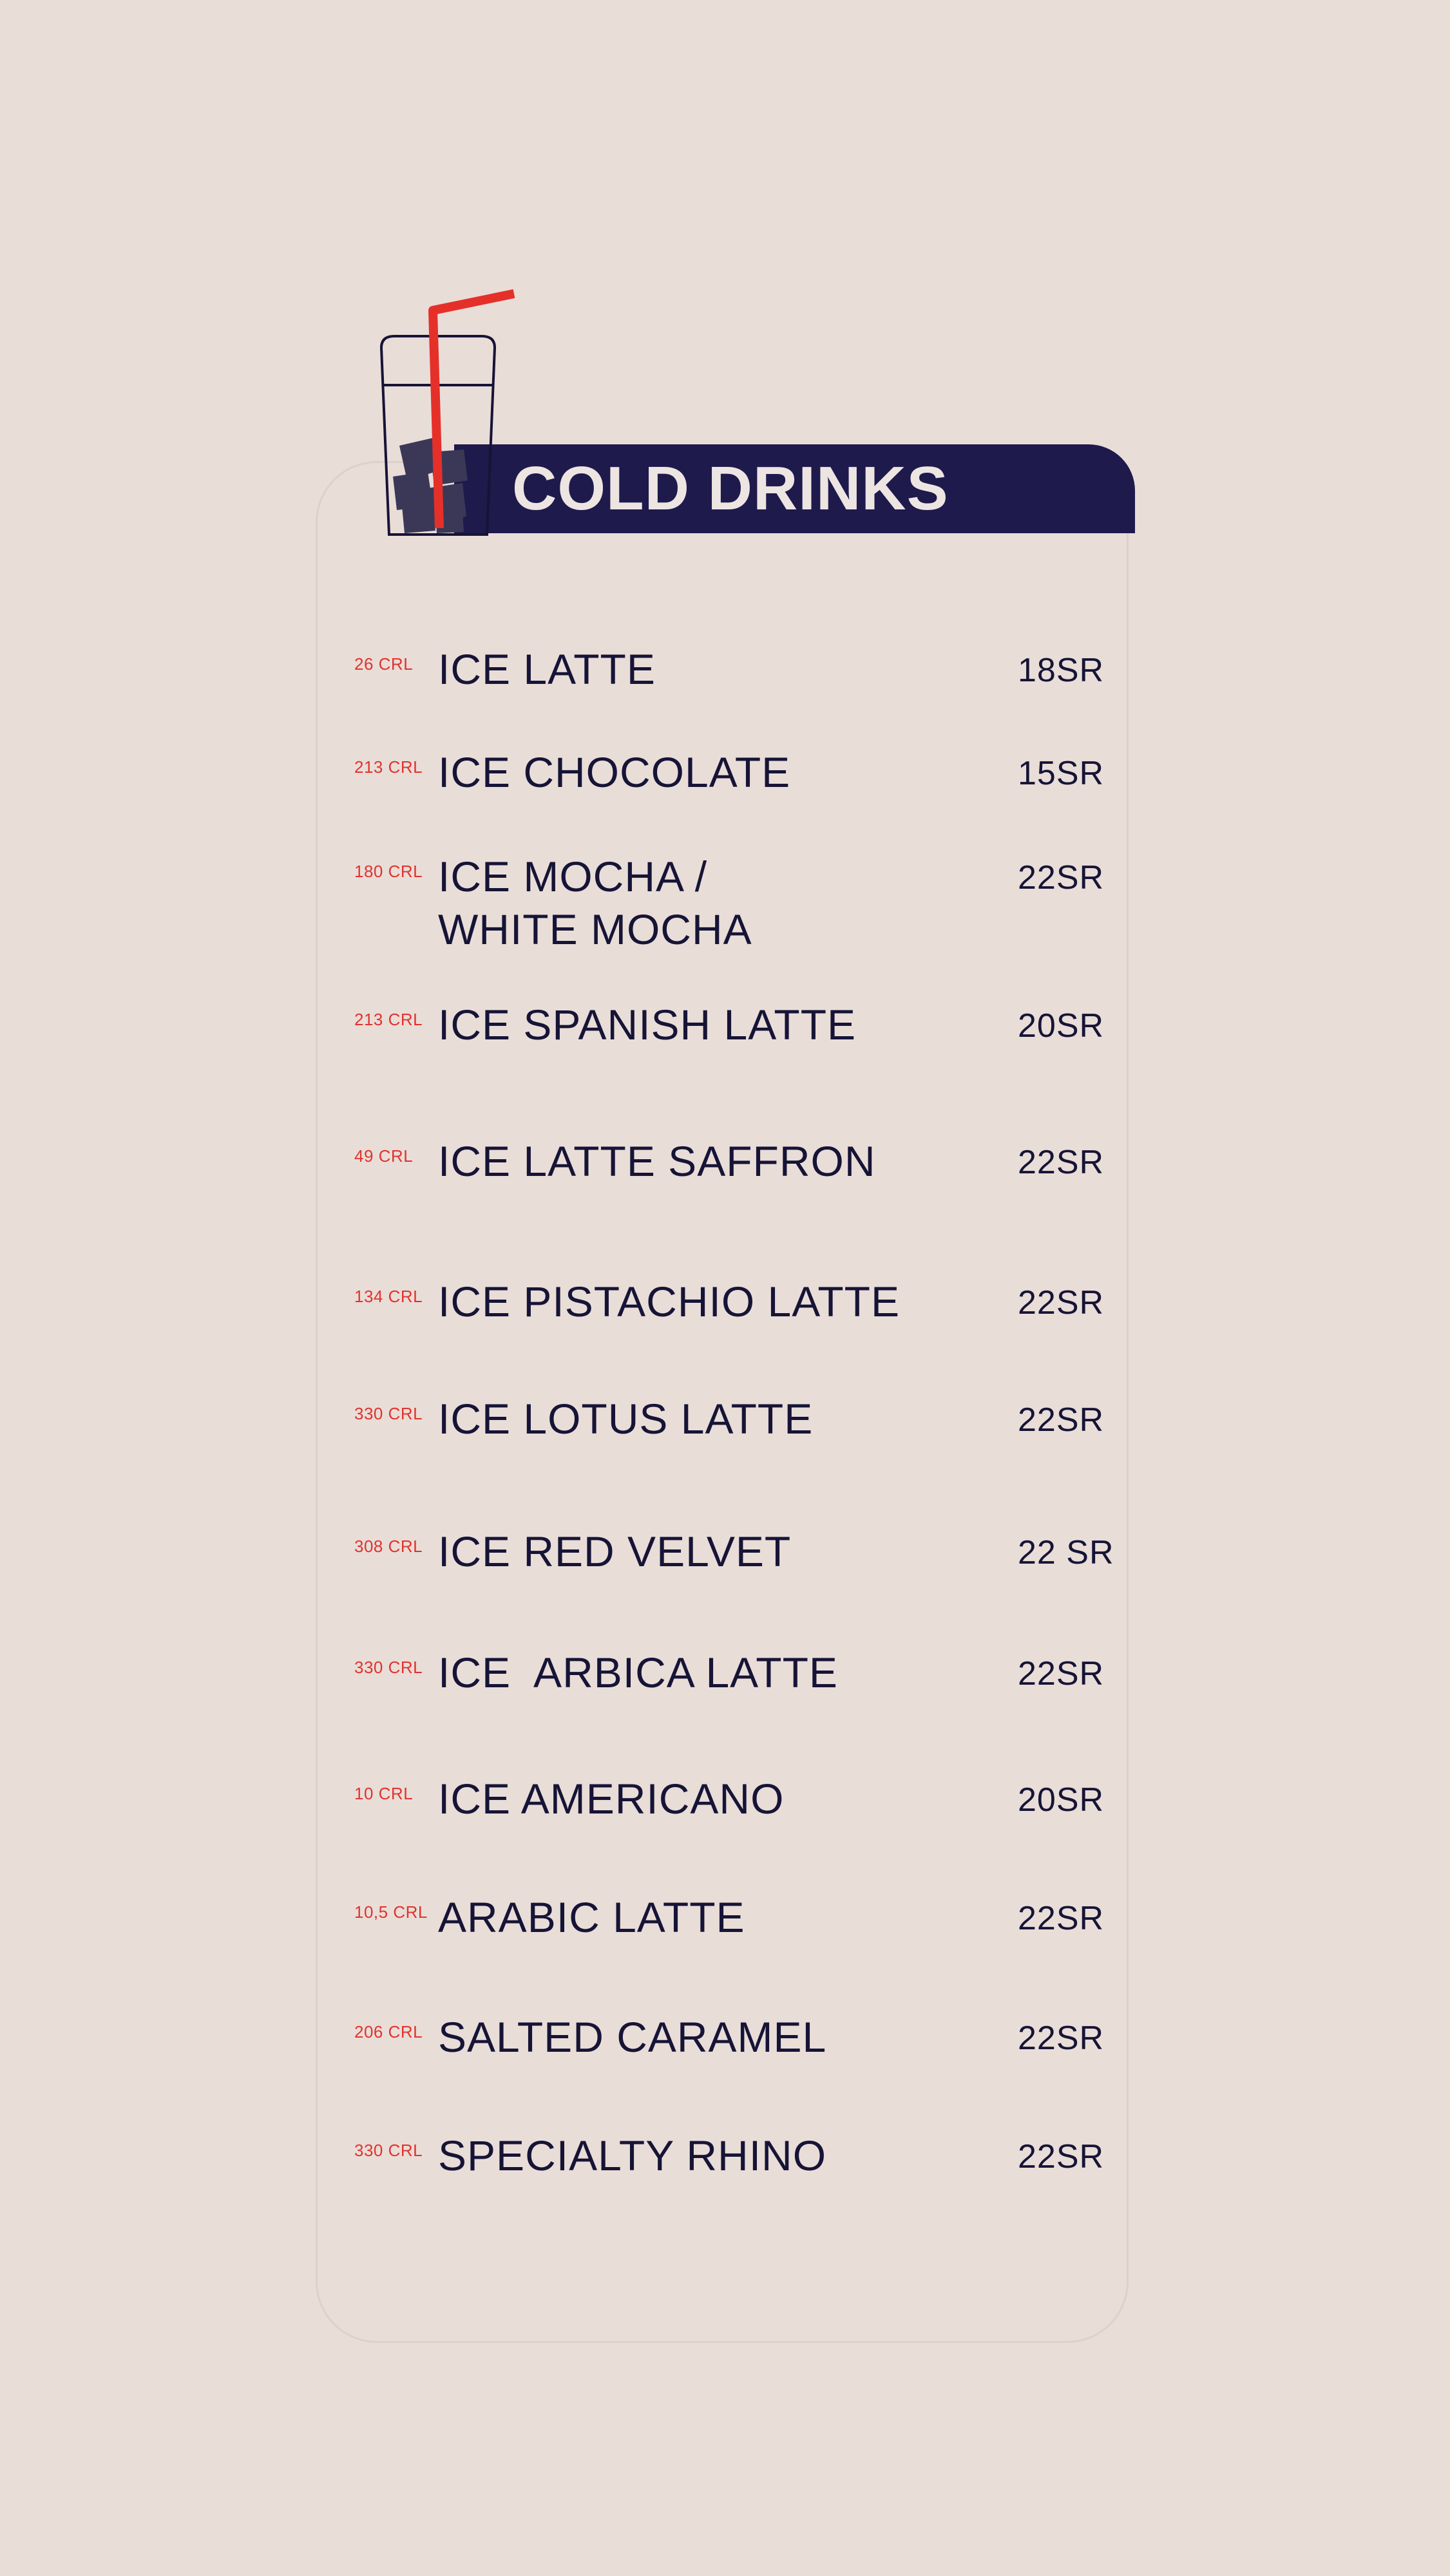  I want to click on item-price: 15SR, so click(1061, 774).